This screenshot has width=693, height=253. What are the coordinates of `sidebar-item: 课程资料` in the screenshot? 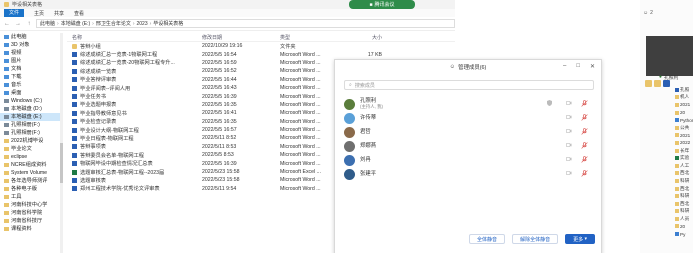 It's located at (30, 229).